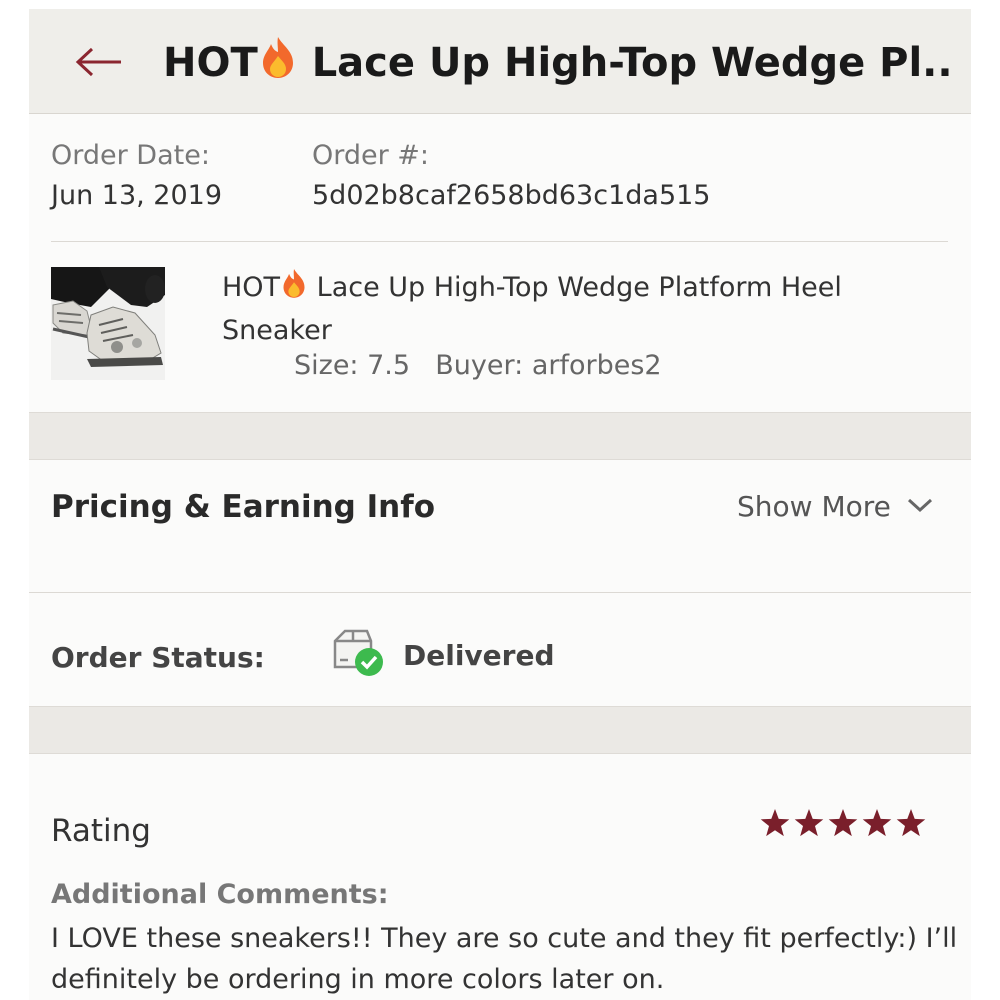 Image resolution: width=1000 pixels, height=1000 pixels. I want to click on rating-label: Rating, so click(101, 831).